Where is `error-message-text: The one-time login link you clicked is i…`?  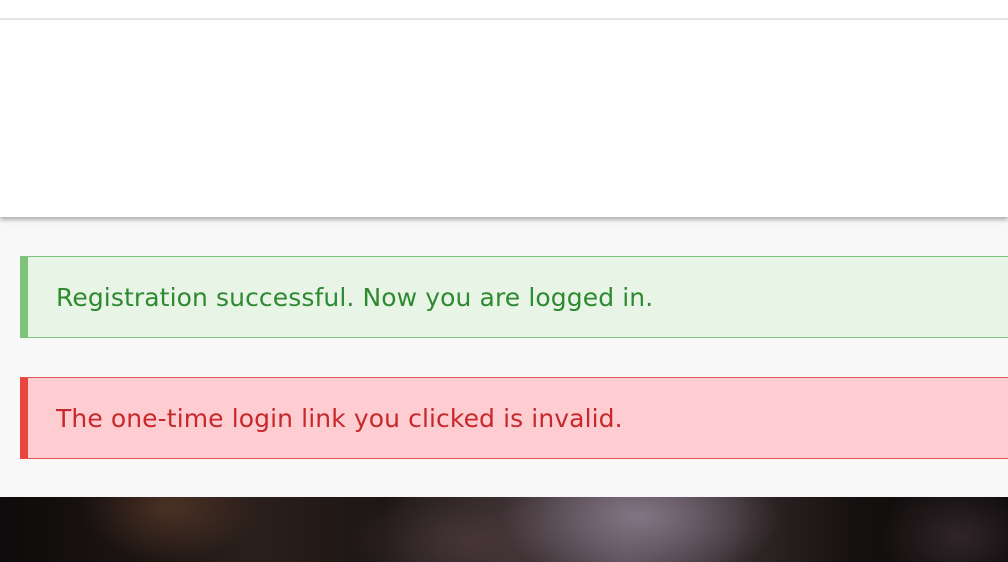 error-message-text: The one-time login link you clicked is i… is located at coordinates (339, 418).